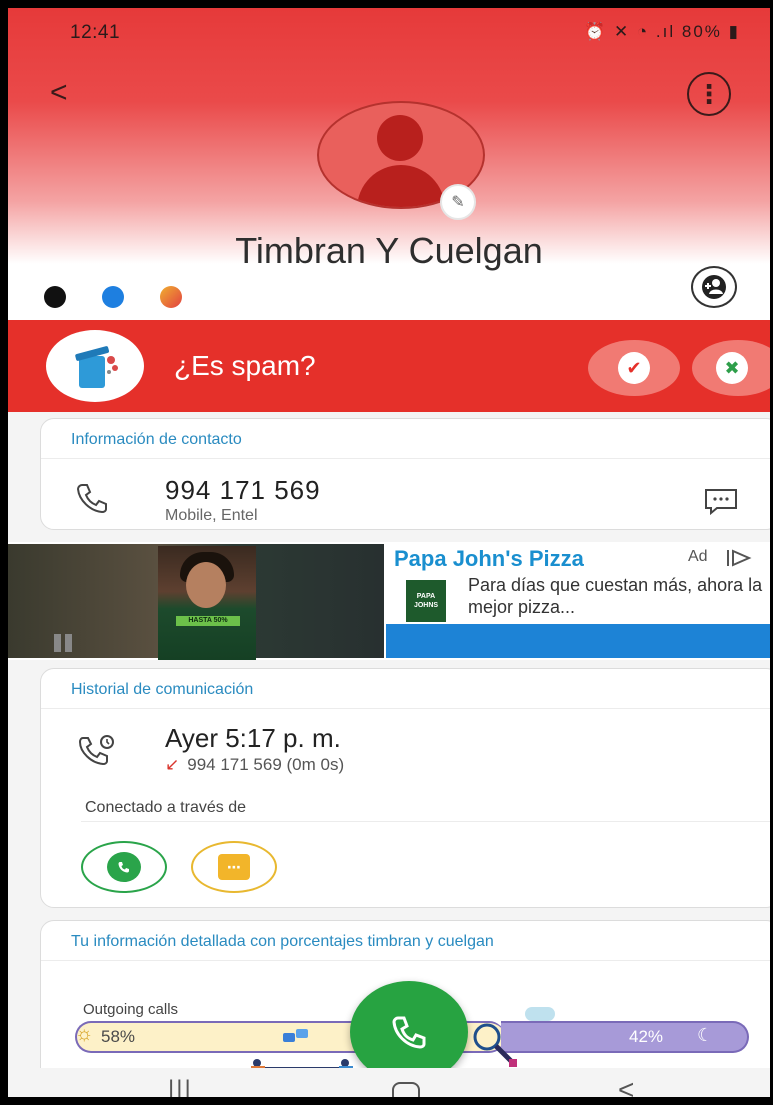 Image resolution: width=773 pixels, height=1105 pixels. I want to click on magnifier-illustration, so click(495, 1045).